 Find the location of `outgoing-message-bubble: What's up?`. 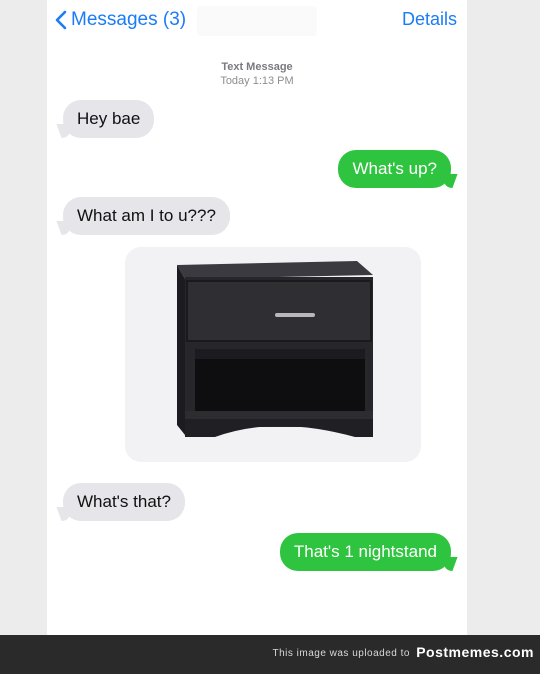

outgoing-message-bubble: What's up? is located at coordinates (394, 169).